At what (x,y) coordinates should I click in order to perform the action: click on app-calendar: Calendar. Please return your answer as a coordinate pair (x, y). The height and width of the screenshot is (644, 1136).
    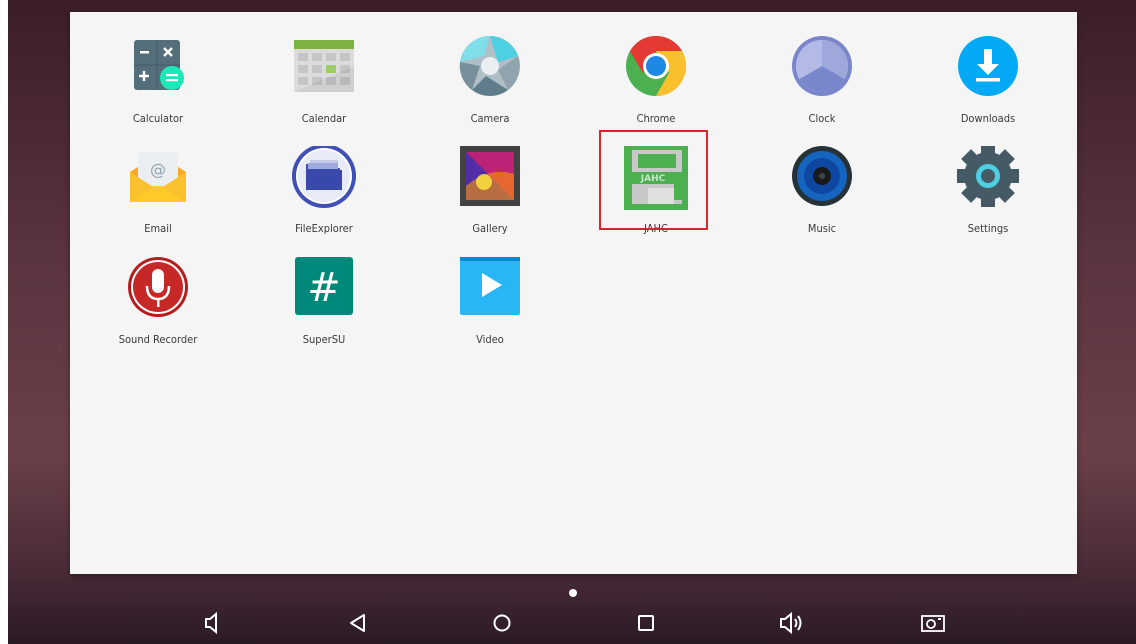
    Looking at the image, I should click on (324, 91).